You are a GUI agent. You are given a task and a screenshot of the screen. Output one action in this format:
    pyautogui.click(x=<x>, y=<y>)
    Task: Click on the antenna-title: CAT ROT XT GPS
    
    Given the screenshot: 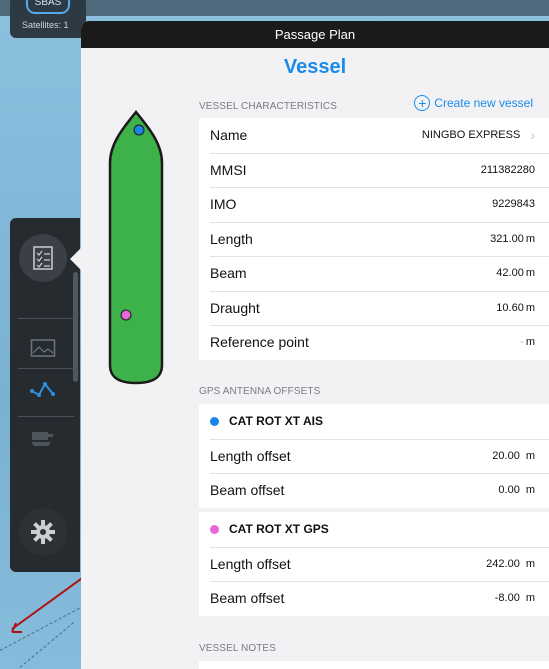 What is the action you would take?
    pyautogui.click(x=269, y=529)
    